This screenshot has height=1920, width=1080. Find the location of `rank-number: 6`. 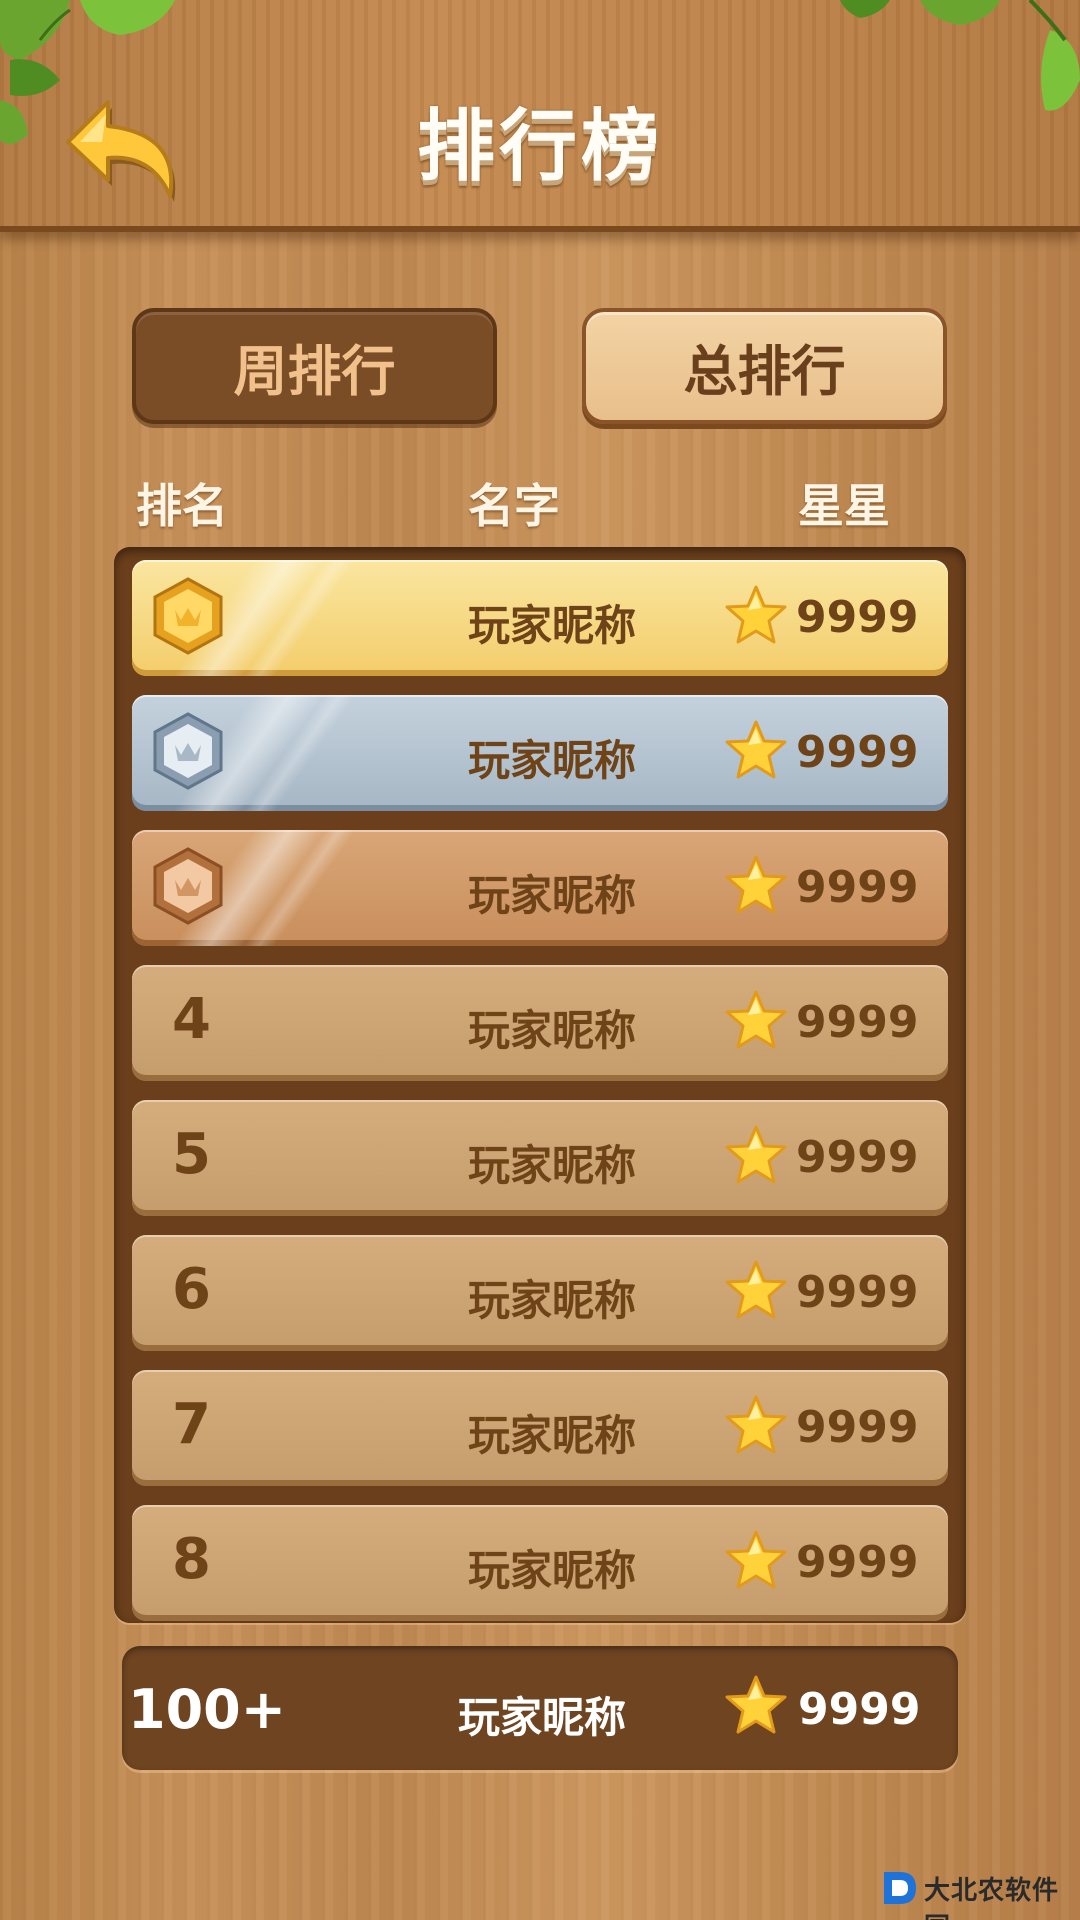

rank-number: 6 is located at coordinates (191, 1289).